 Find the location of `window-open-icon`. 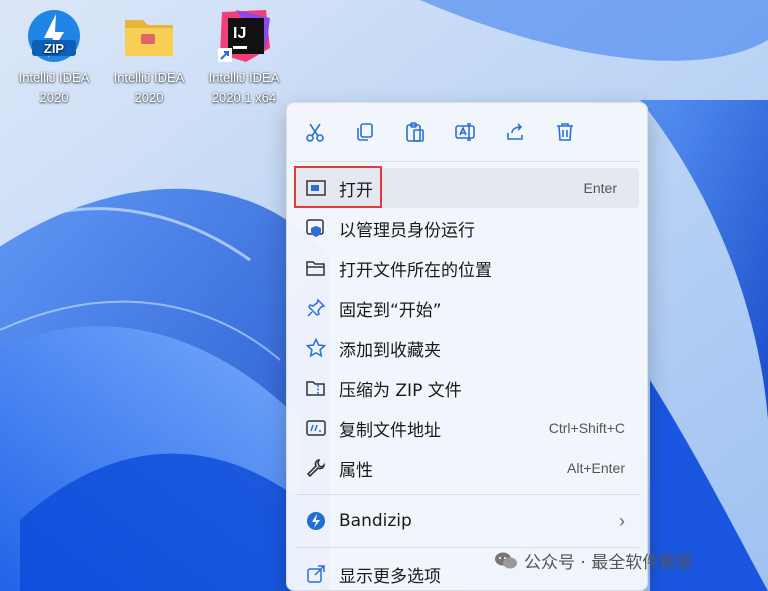

window-open-icon is located at coordinates (316, 188).